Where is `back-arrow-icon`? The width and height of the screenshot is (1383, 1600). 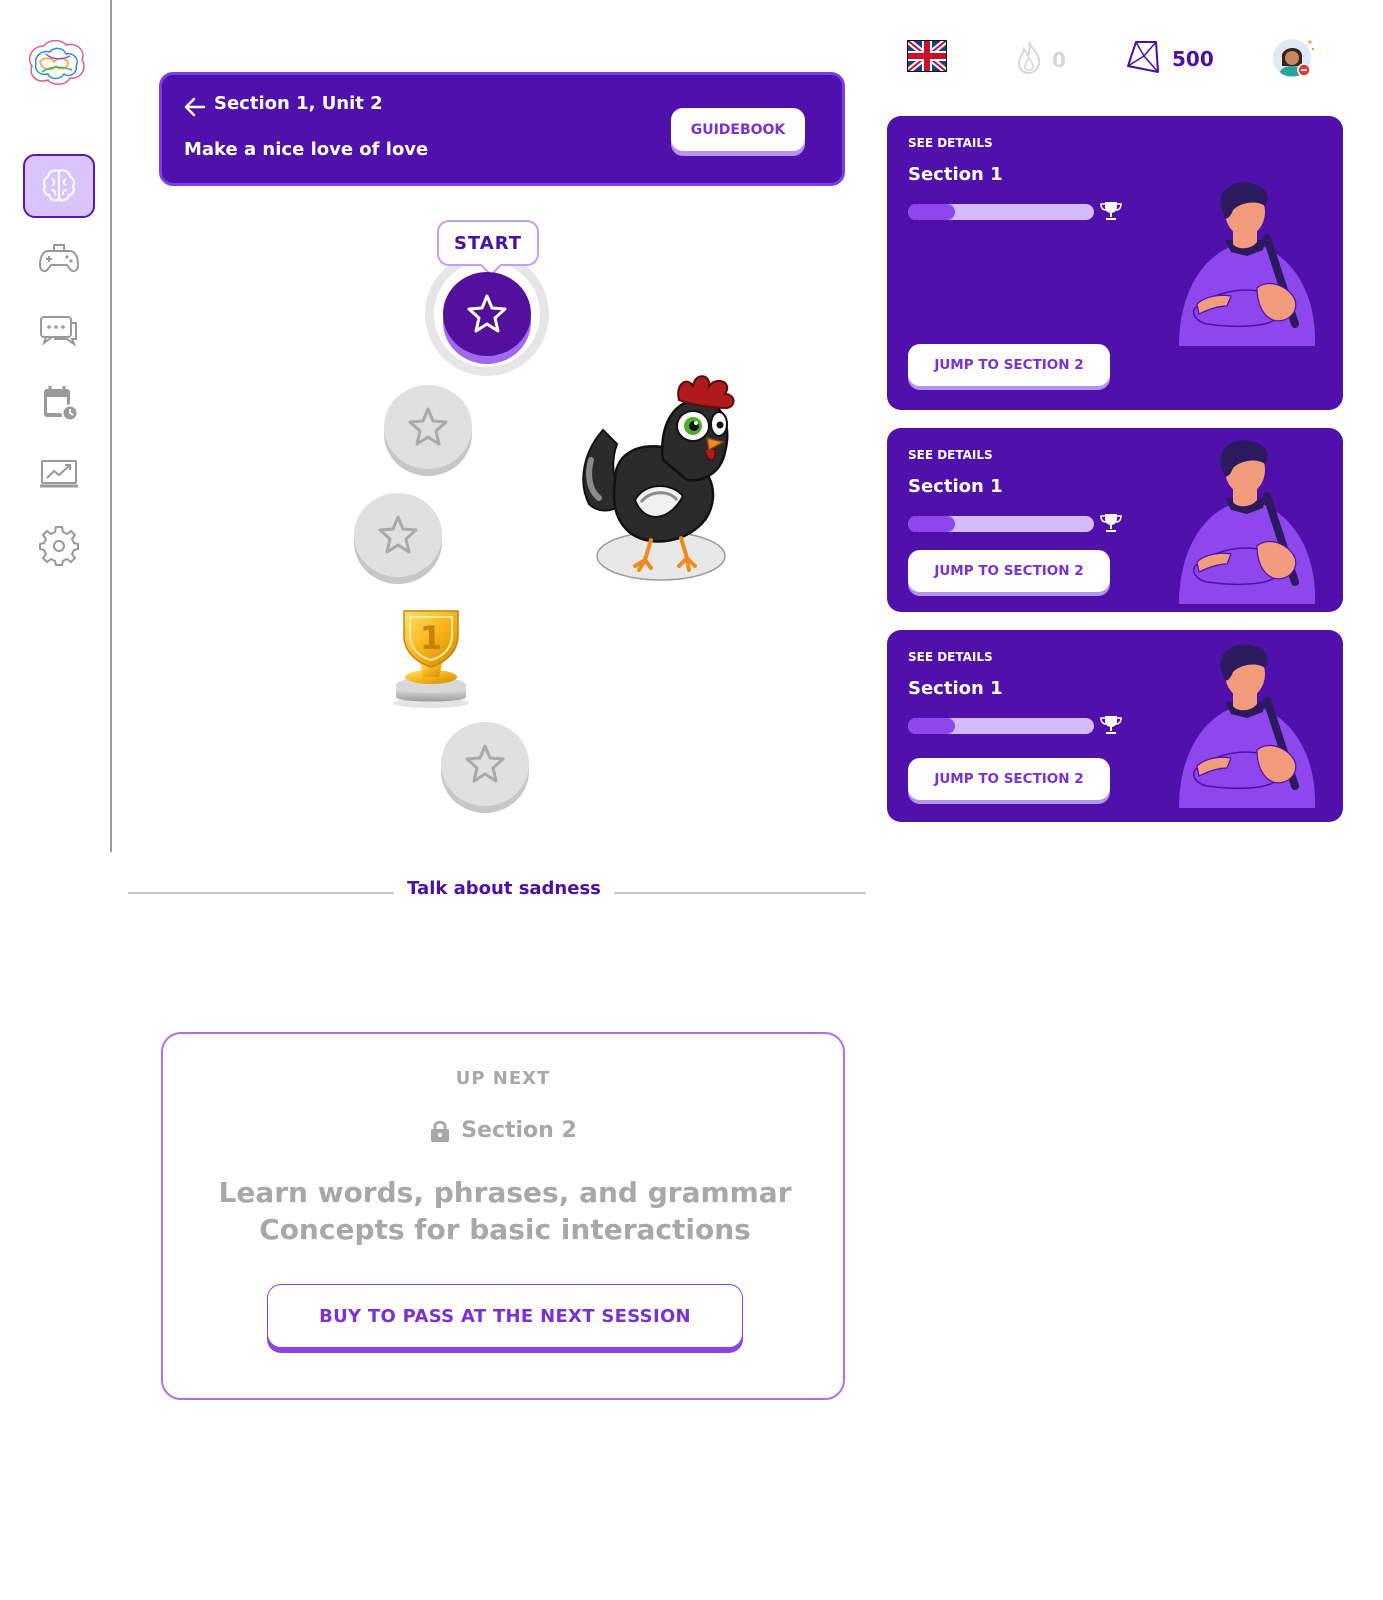 back-arrow-icon is located at coordinates (195, 107).